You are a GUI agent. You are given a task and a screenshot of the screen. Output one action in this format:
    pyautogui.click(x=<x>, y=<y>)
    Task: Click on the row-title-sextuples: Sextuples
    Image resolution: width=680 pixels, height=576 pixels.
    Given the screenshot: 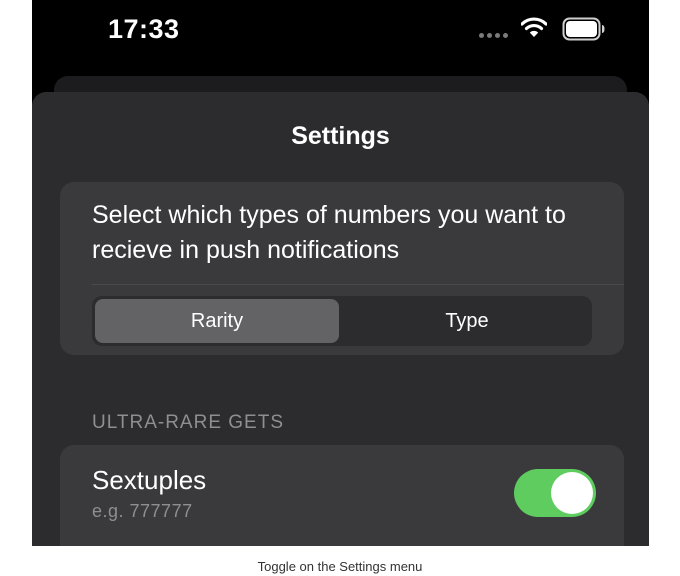 What is the action you would take?
    pyautogui.click(x=149, y=480)
    